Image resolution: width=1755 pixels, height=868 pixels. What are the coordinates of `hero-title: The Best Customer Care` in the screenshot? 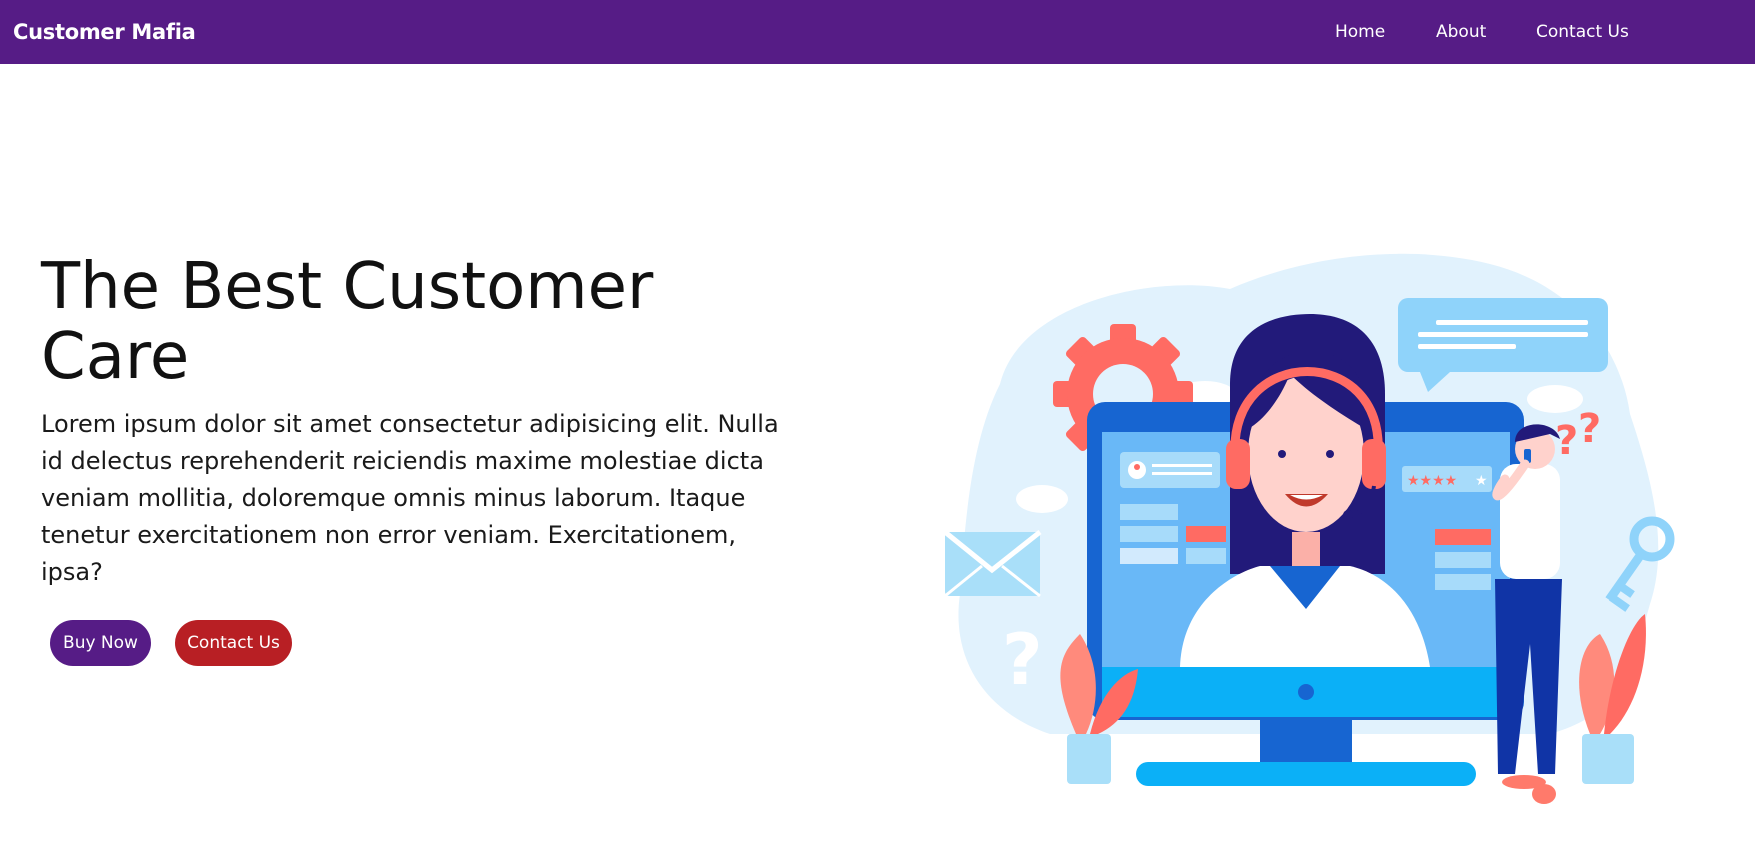 It's located at (347, 322).